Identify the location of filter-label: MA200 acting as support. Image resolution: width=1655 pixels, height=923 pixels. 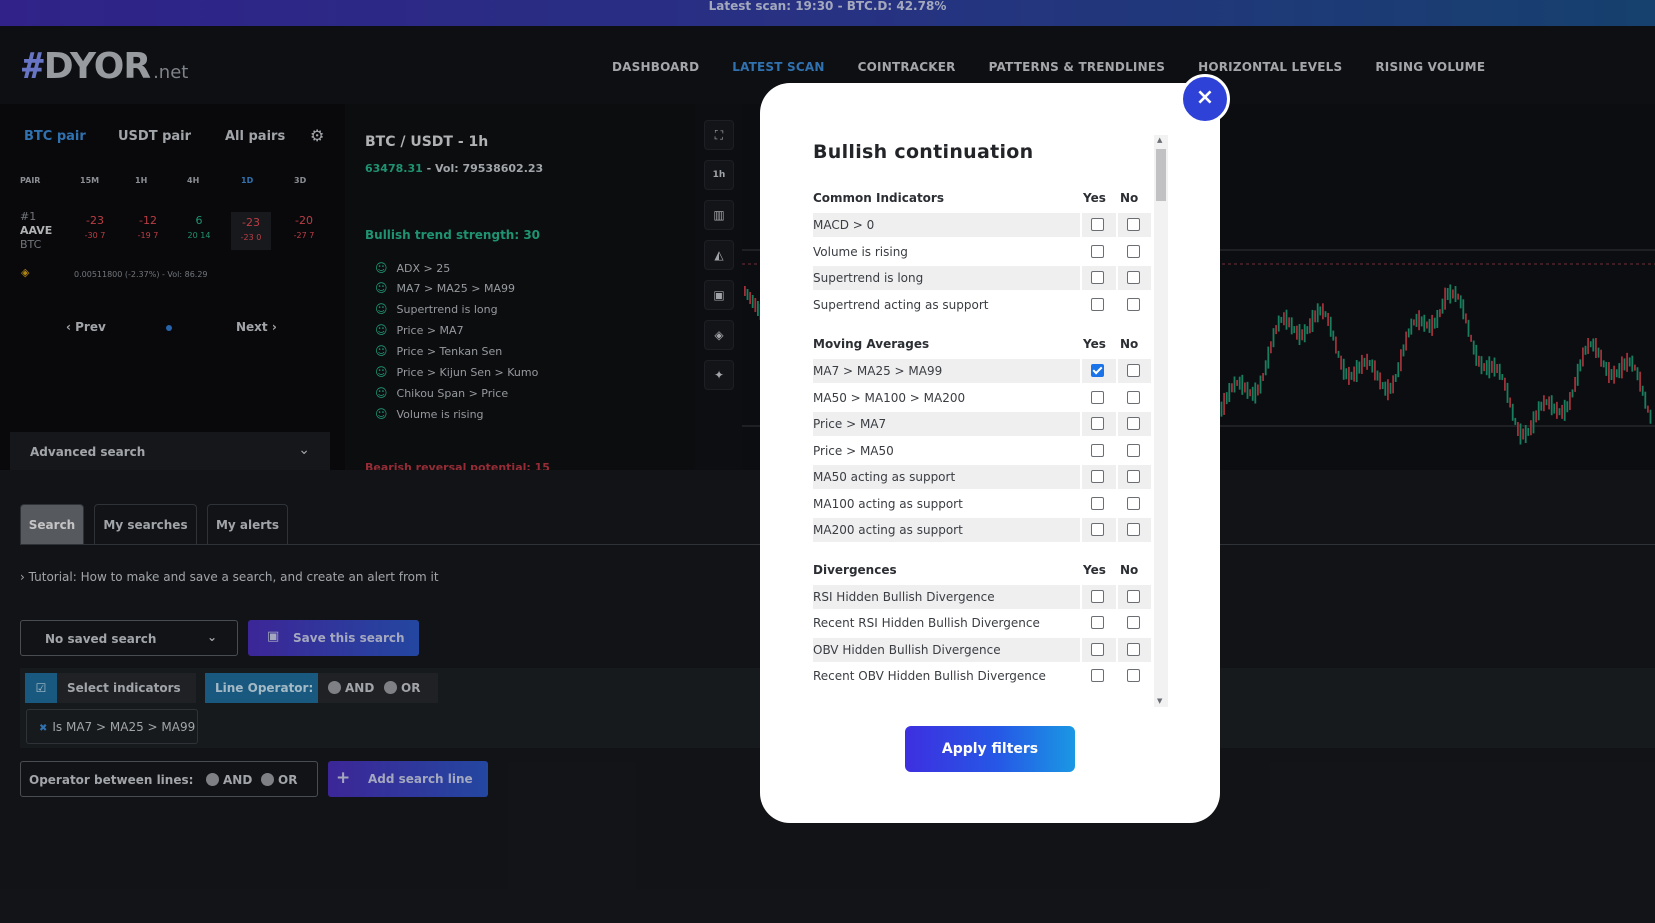
(888, 530).